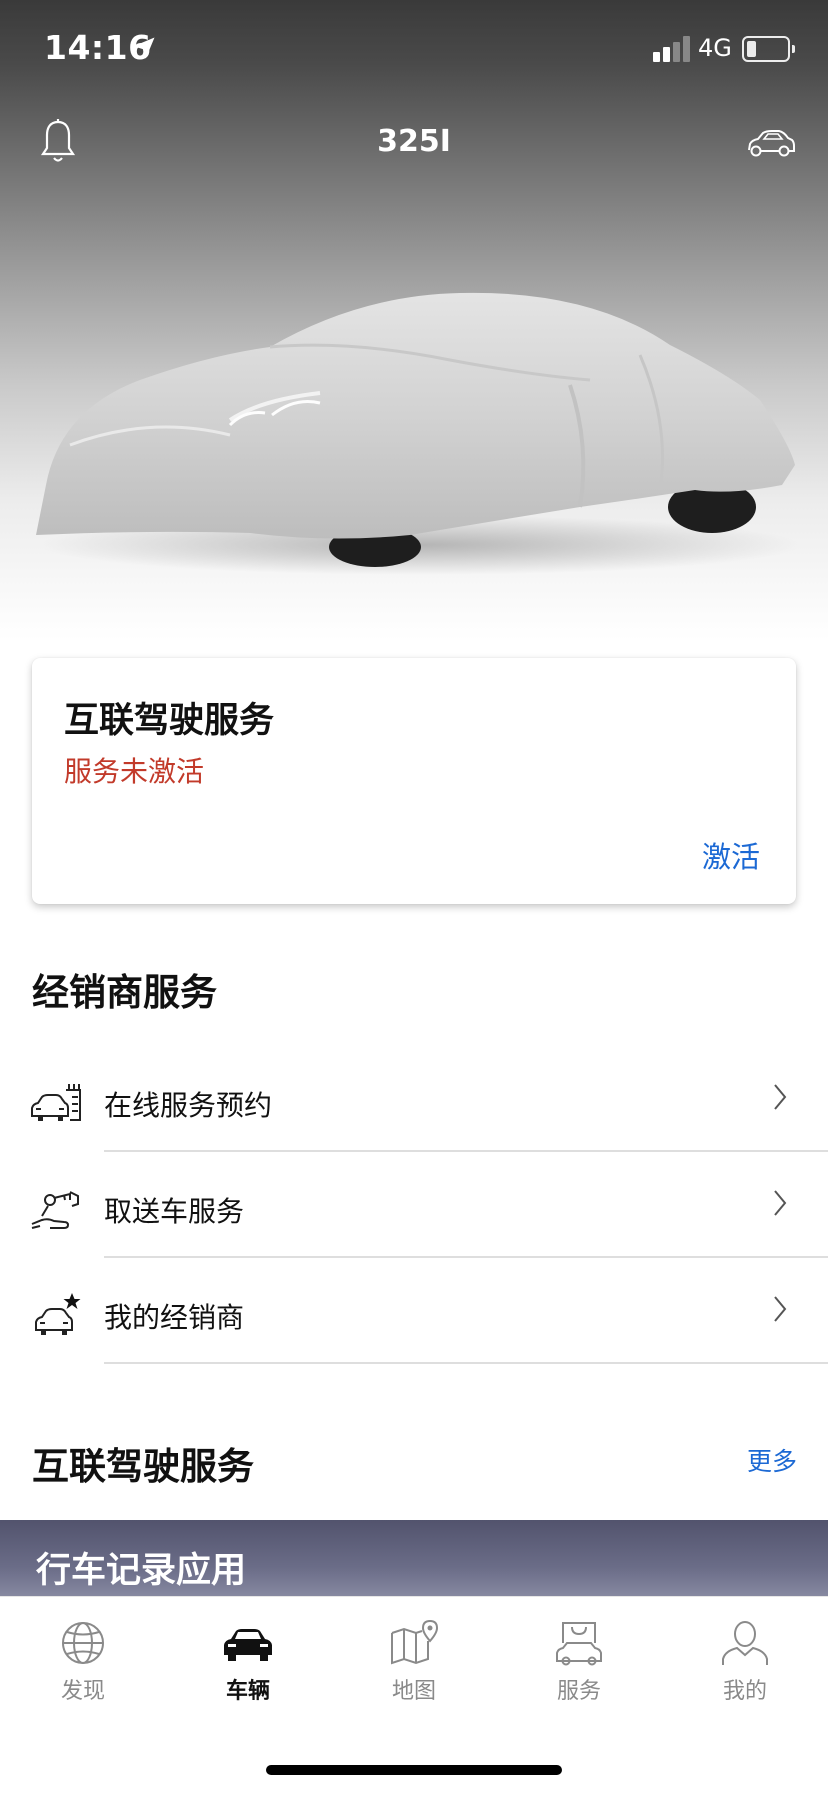  I want to click on list-item-pickup-delivery: 取送车服务, so click(414, 1205).